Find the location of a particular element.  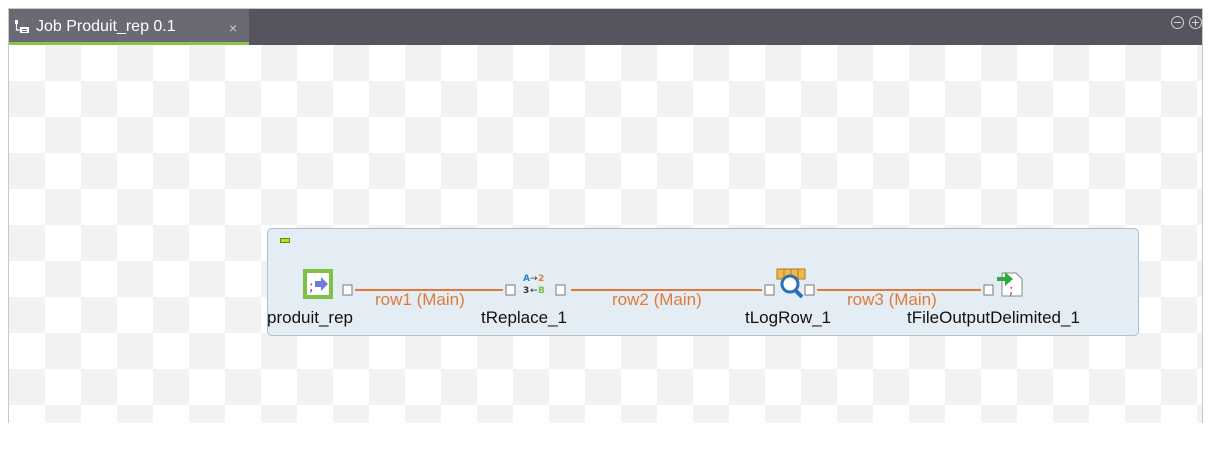

row-link-label: row2 (Main) is located at coordinates (657, 300).